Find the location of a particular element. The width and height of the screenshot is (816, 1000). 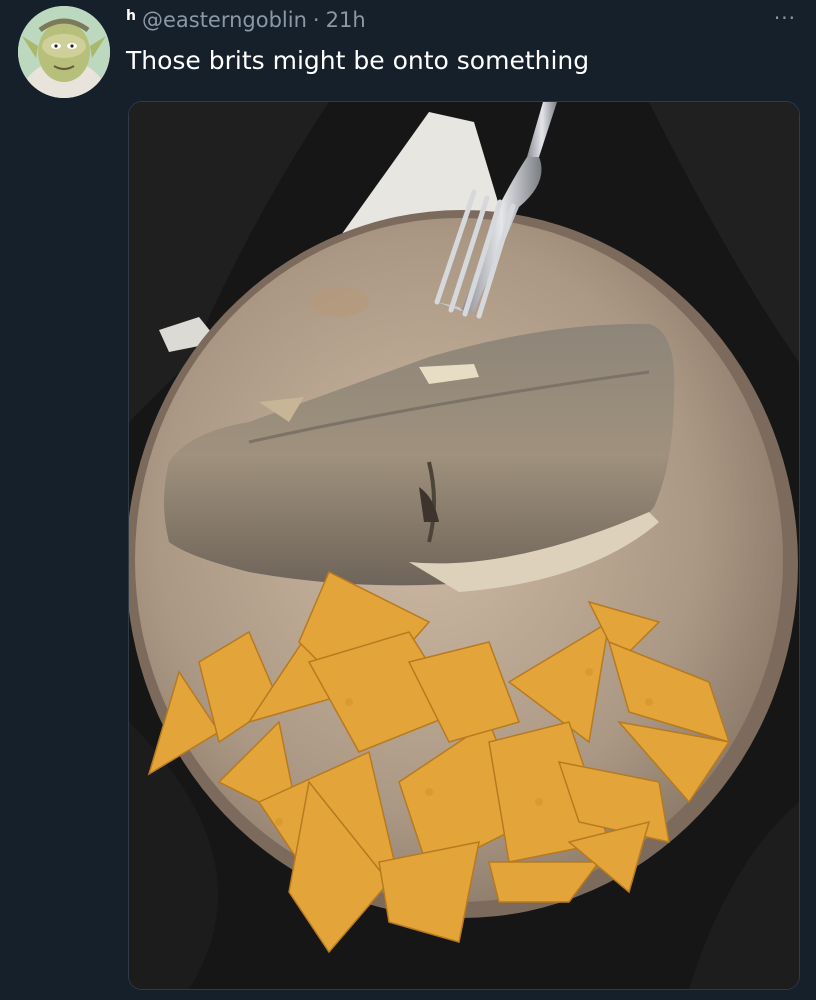

user-handle: @easterngoblin is located at coordinates (224, 20).